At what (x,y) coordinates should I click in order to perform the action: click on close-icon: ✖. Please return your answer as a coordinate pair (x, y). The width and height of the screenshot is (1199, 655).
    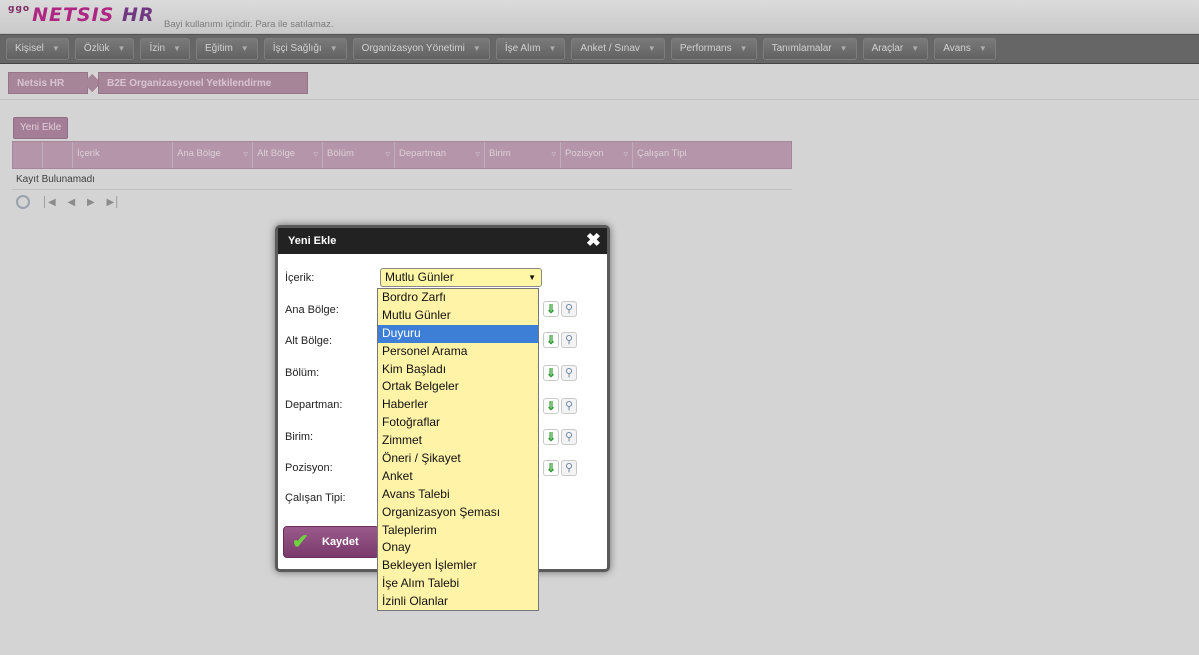
    Looking at the image, I should click on (593, 240).